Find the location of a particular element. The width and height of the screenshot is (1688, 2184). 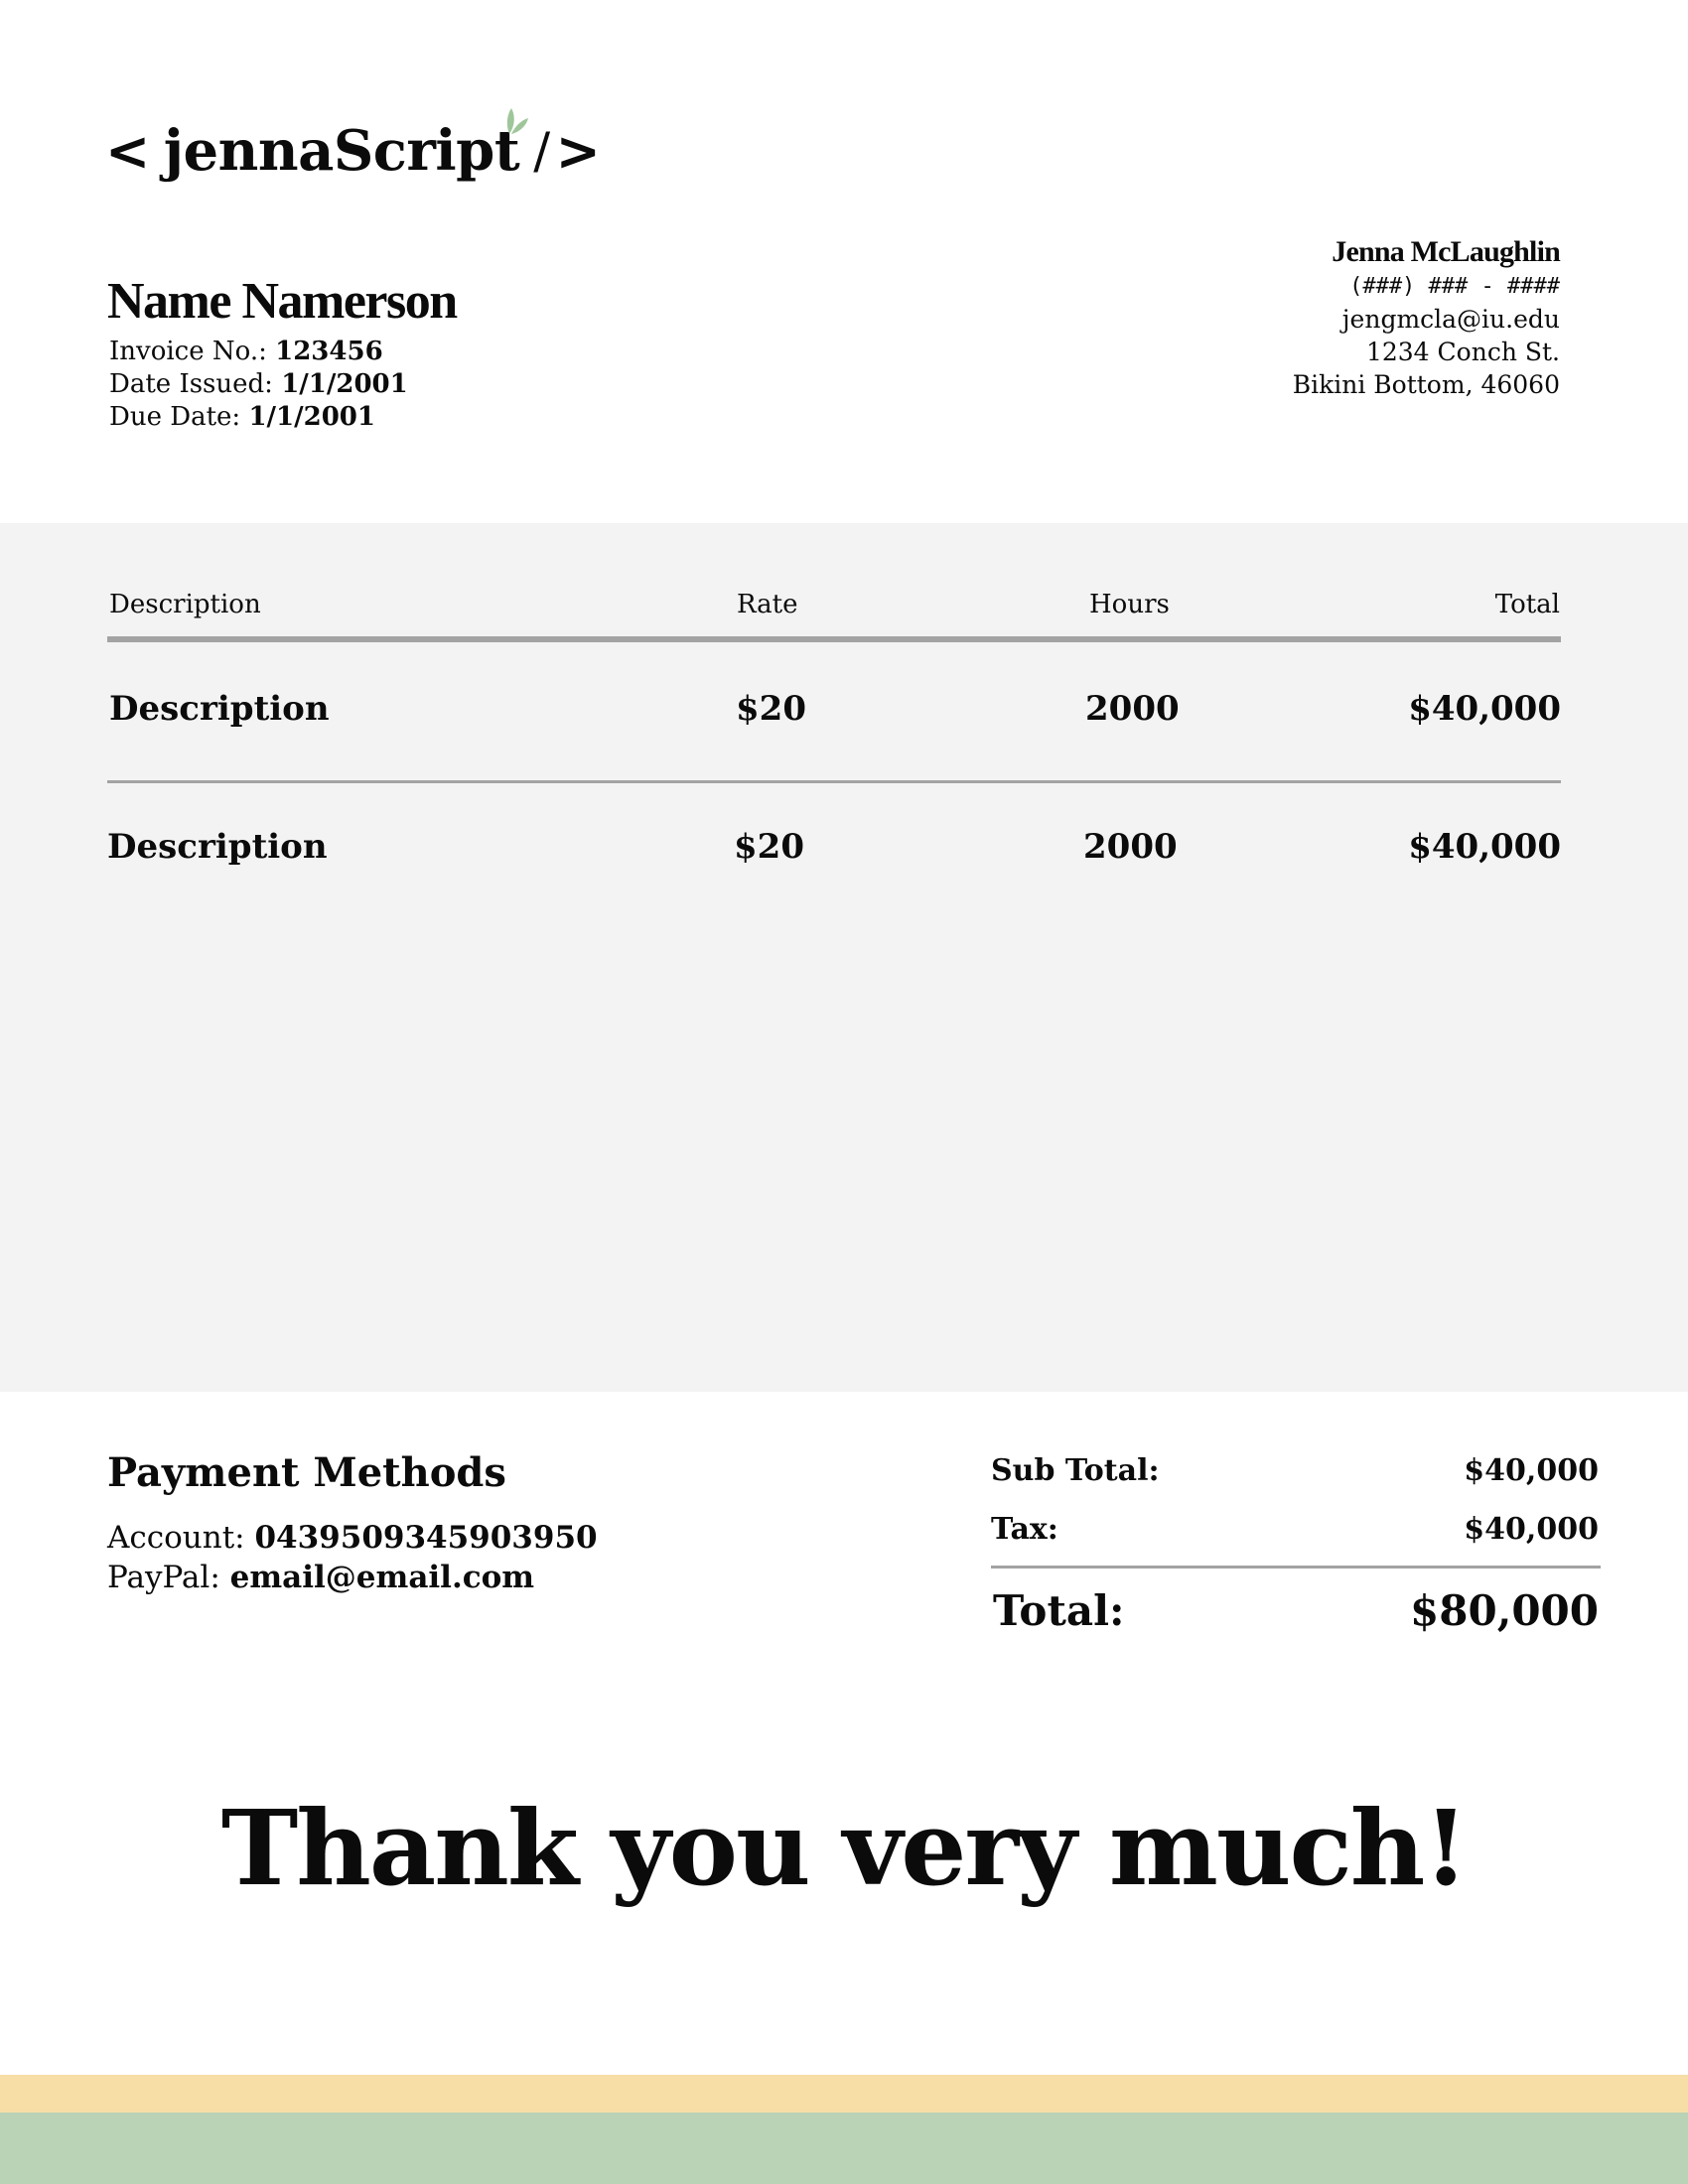

logo-wordmark: jennaScript is located at coordinates (346, 146).